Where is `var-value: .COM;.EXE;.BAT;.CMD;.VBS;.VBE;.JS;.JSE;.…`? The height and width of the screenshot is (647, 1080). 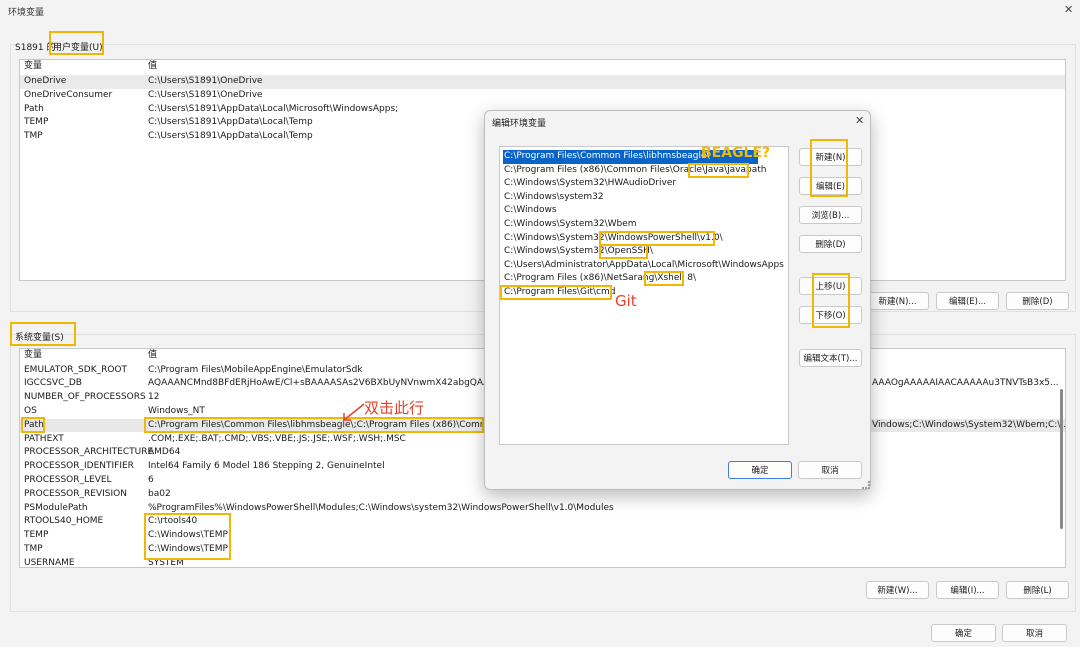 var-value: .COM;.EXE;.BAT;.CMD;.VBS;.VBE;.JS;.JSE;.… is located at coordinates (277, 438).